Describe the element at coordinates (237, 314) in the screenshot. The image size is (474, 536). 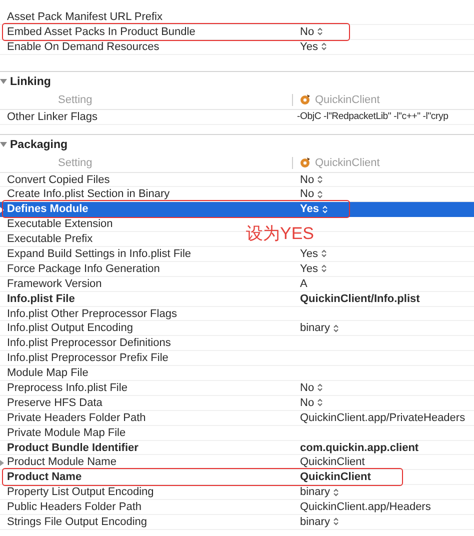
I see `setting-row: Info.plist Other Preprocessor Flags` at that location.